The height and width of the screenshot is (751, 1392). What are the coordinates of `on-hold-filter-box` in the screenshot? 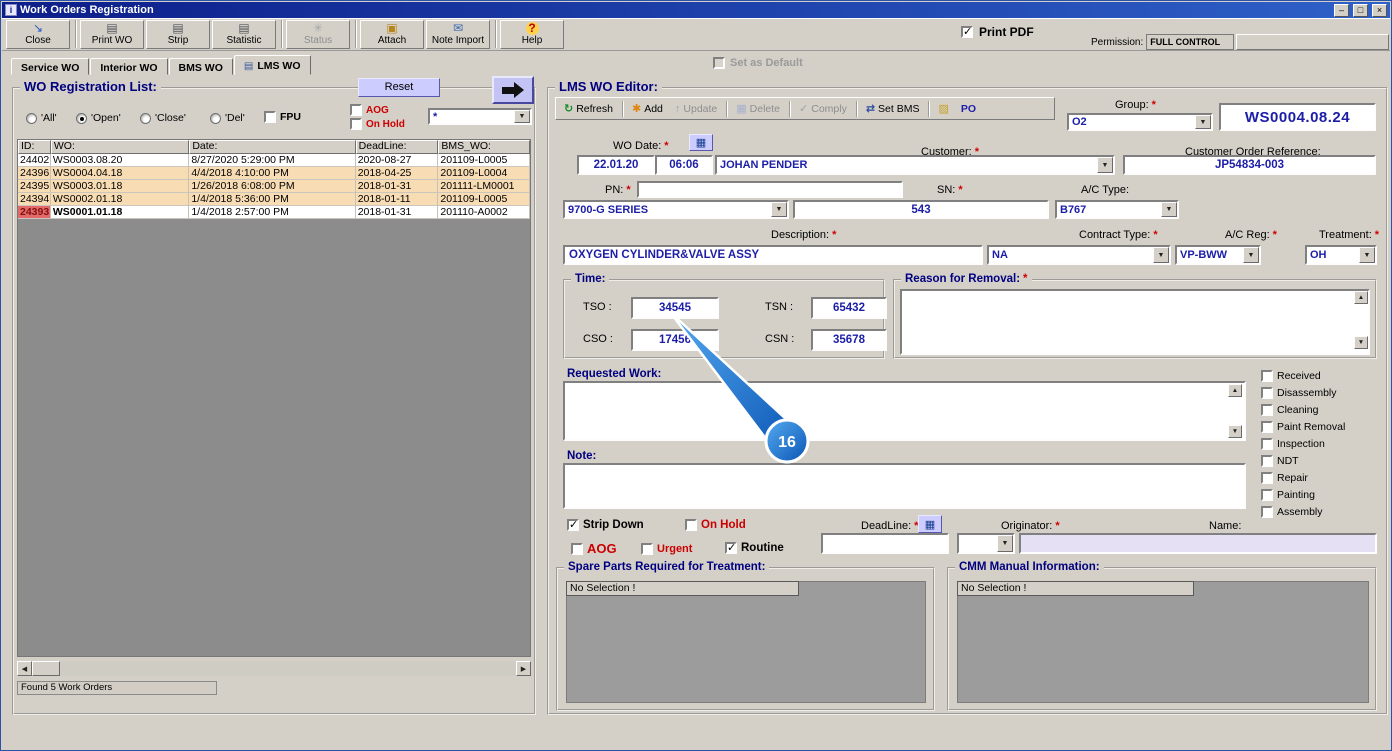 It's located at (356, 124).